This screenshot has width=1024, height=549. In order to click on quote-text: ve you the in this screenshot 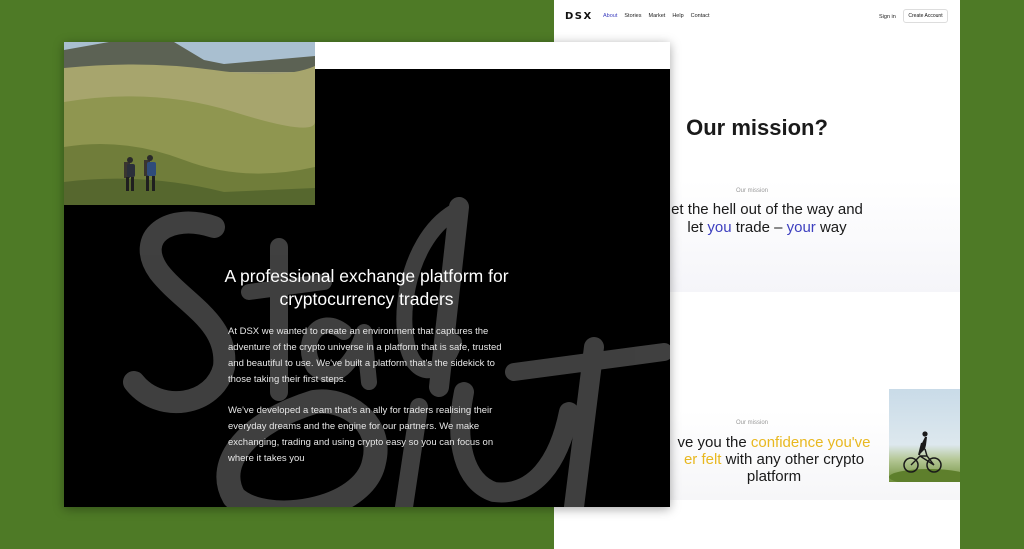, I will do `click(714, 442)`.